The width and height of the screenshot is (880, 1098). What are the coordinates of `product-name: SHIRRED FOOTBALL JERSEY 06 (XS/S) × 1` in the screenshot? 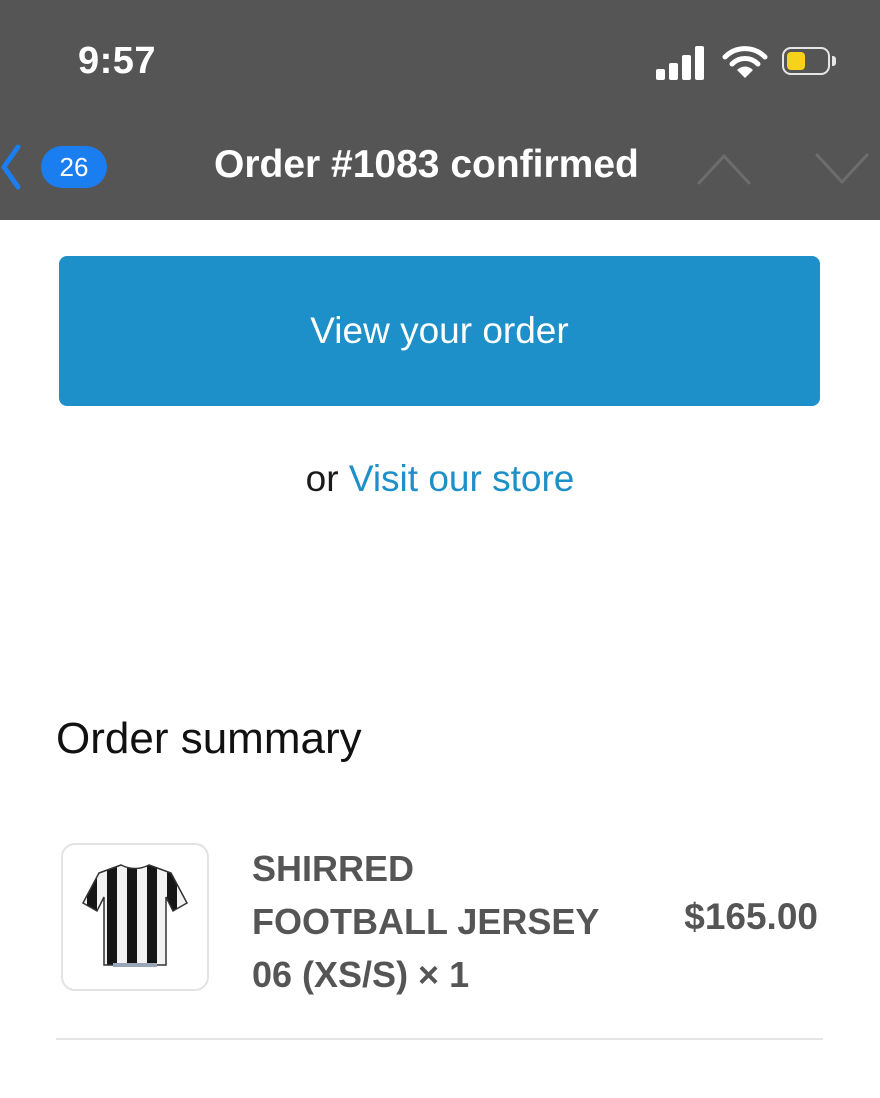 It's located at (442, 921).